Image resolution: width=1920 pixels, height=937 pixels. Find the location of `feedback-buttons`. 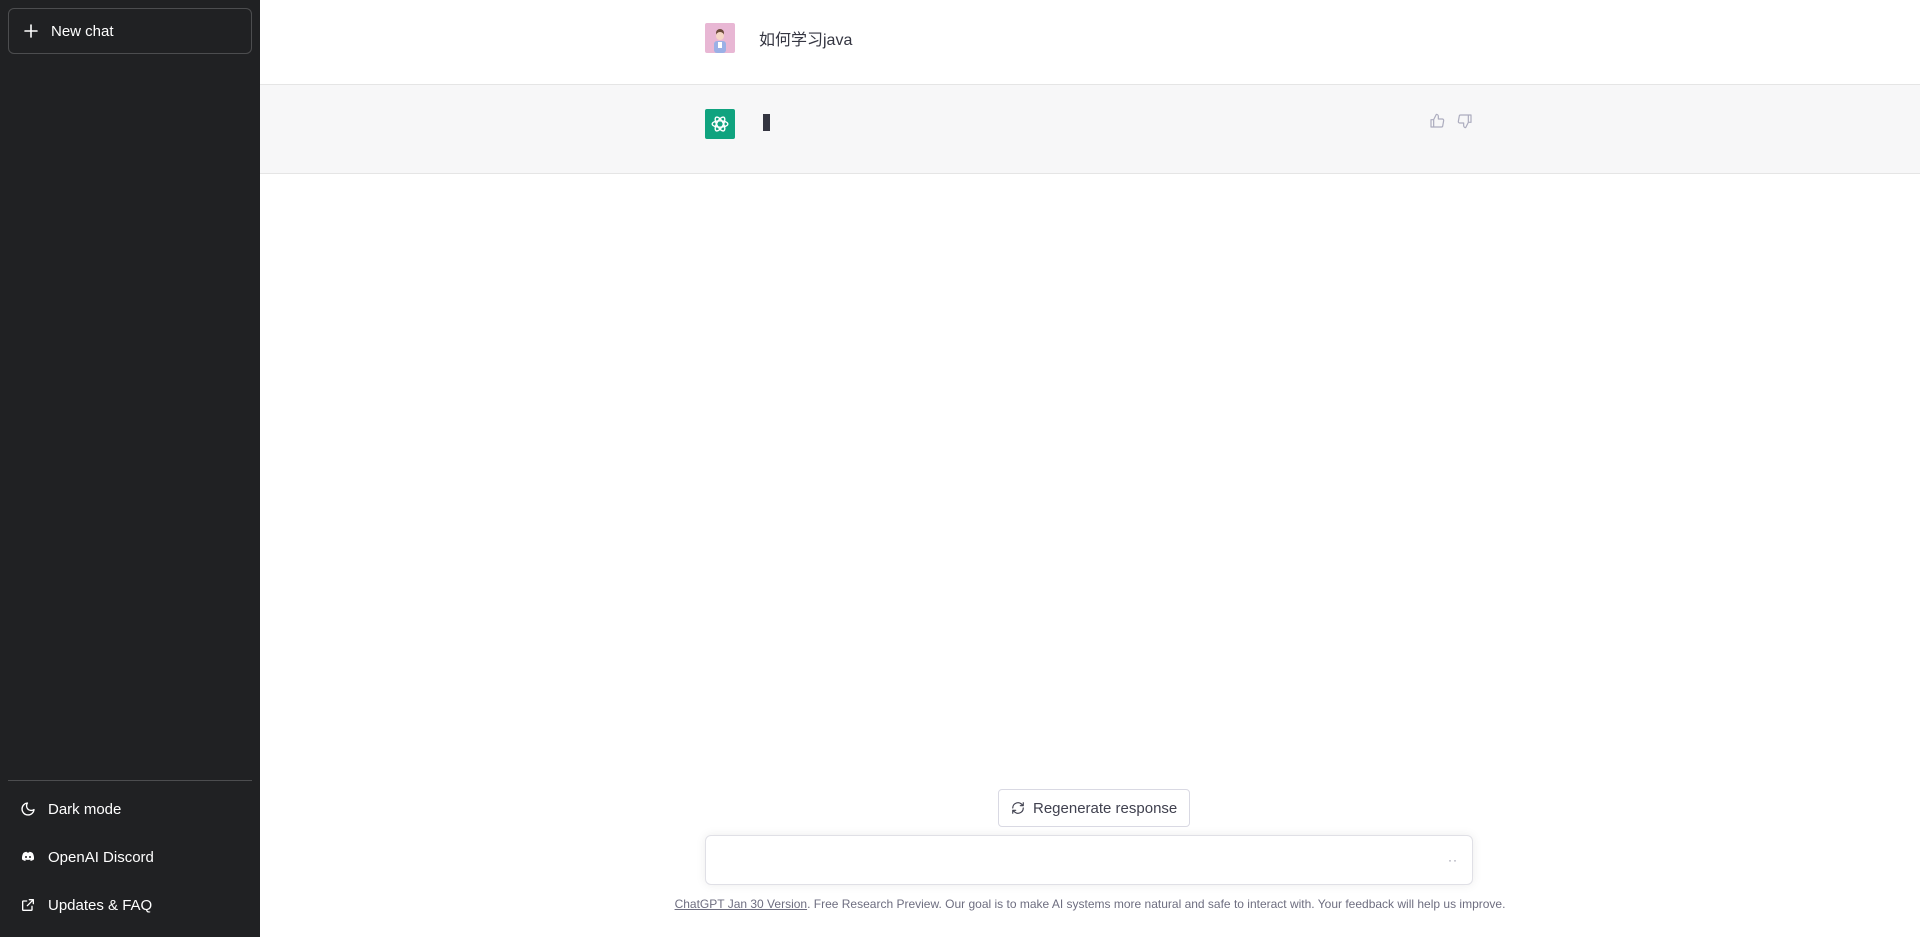

feedback-buttons is located at coordinates (1451, 121).